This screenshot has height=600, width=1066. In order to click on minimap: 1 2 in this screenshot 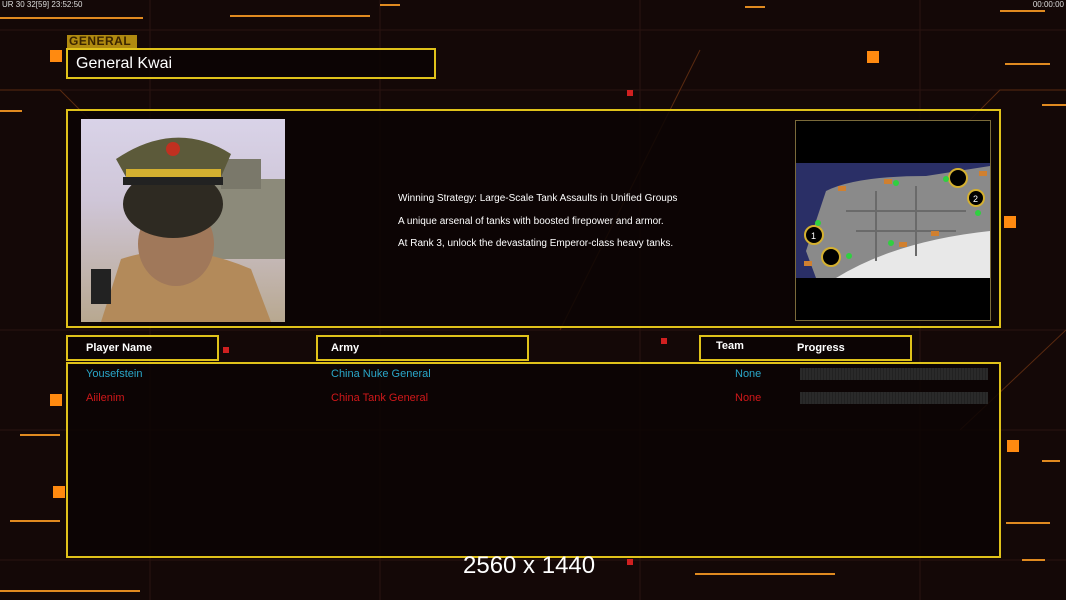, I will do `click(893, 220)`.